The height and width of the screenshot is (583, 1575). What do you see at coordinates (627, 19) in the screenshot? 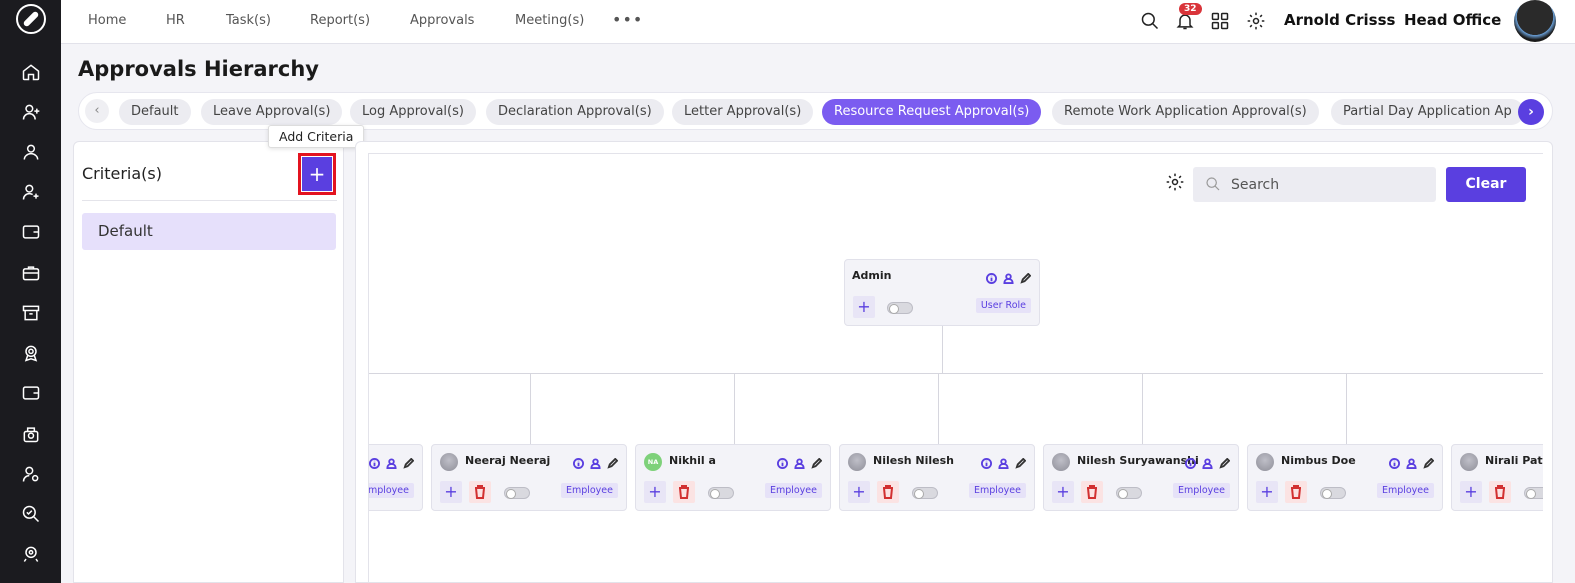
I see `more-menu-icon: •••` at bounding box center [627, 19].